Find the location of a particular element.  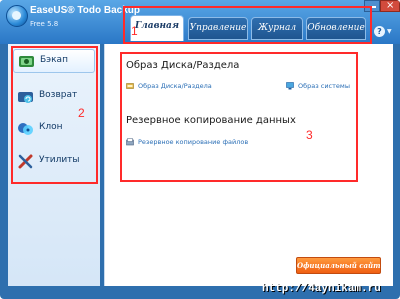

app-version: Free 5.8 is located at coordinates (44, 24).